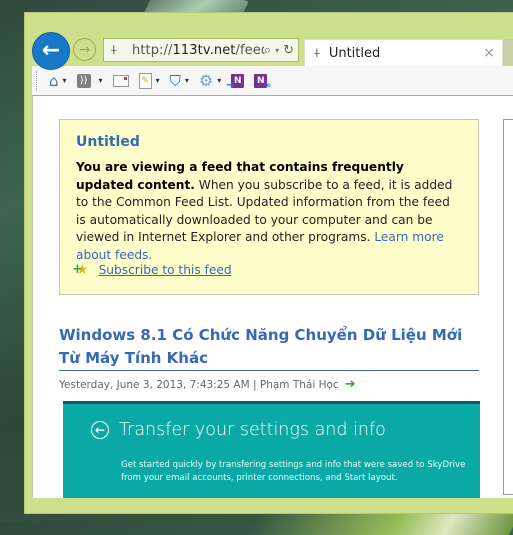  What do you see at coordinates (83, 80) in the screenshot?
I see `rss-icon: ))` at bounding box center [83, 80].